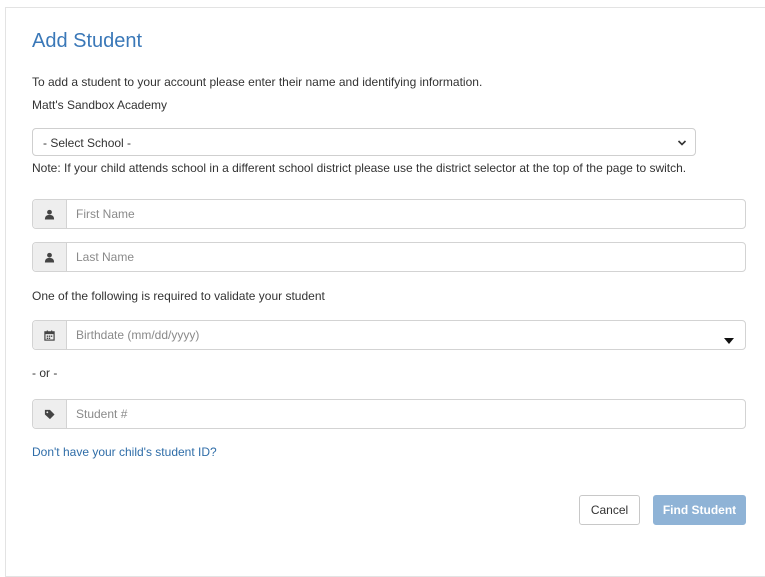 The image size is (765, 577). I want to click on last-name-input, so click(406, 257).